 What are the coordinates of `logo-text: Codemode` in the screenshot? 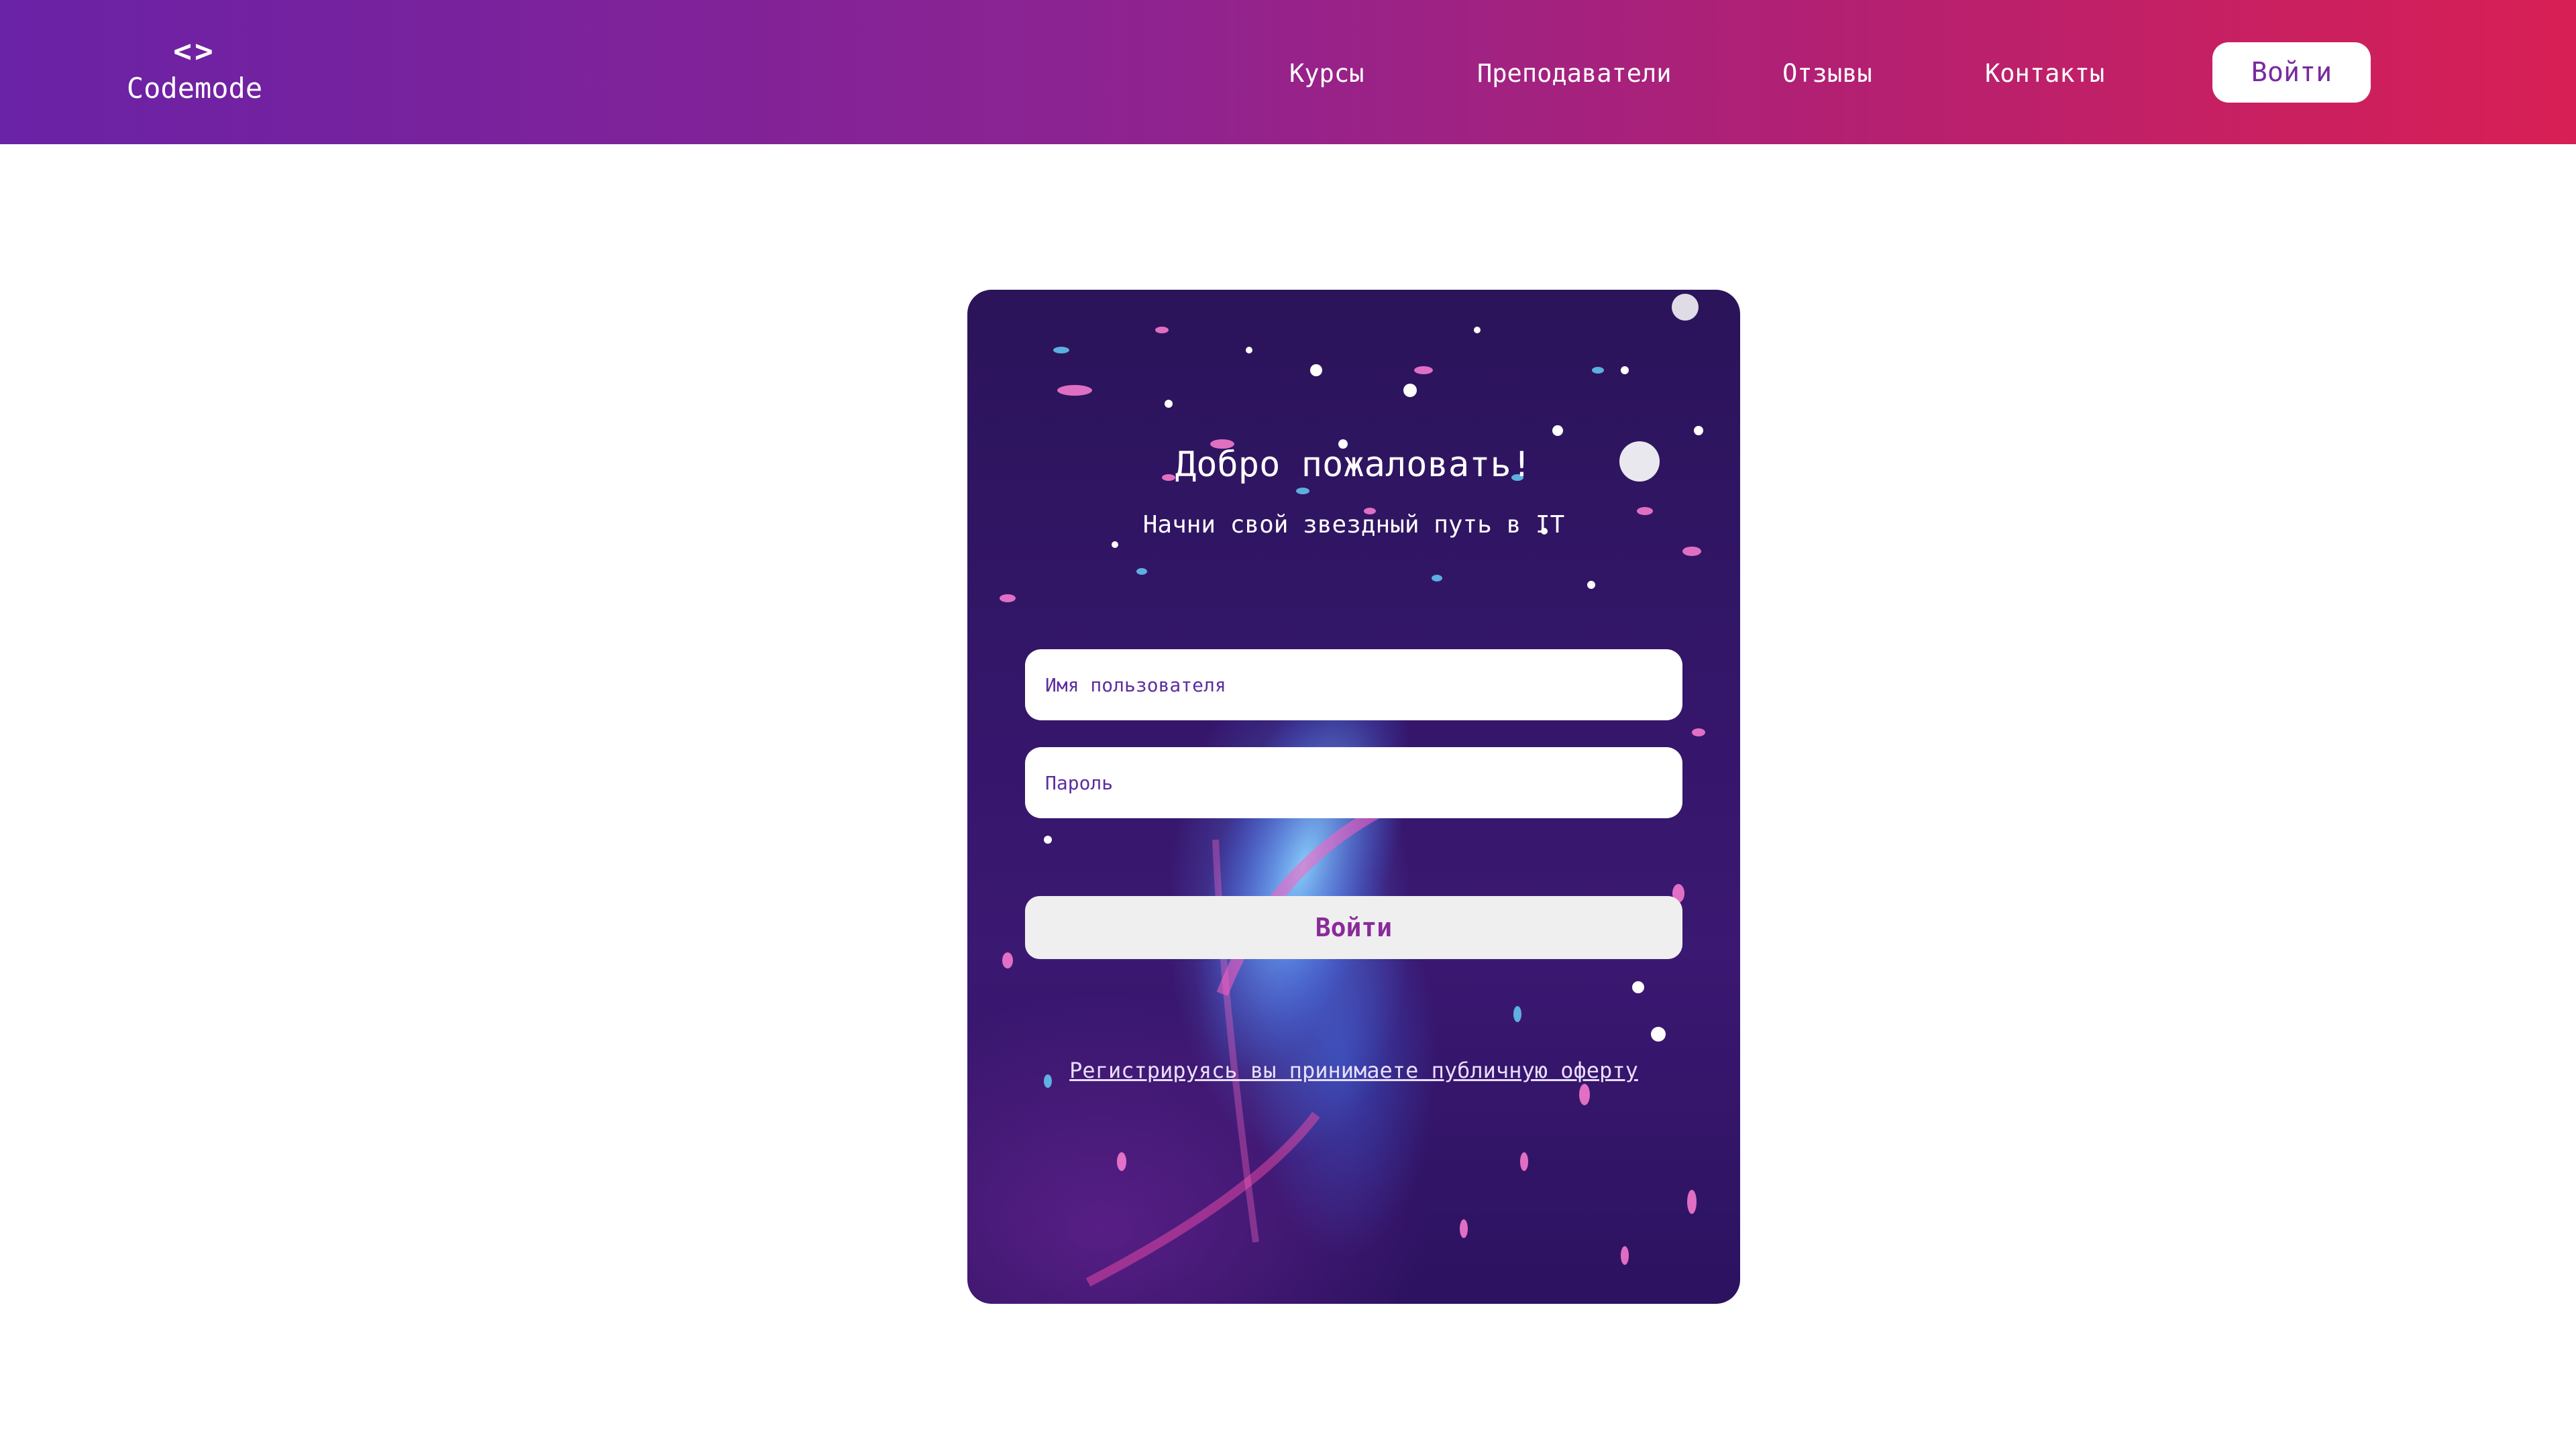 It's located at (194, 88).